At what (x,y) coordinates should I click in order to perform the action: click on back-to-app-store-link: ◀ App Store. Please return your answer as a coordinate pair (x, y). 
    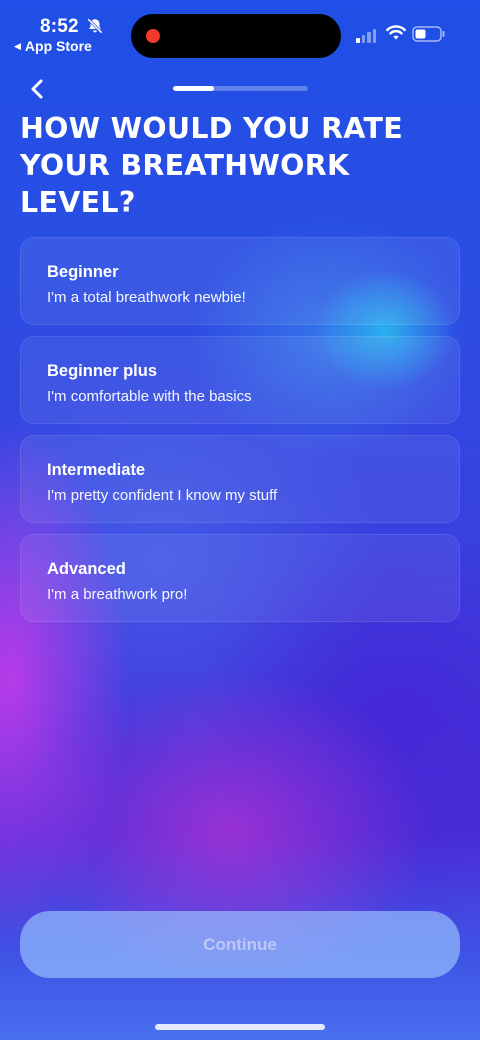
    Looking at the image, I should click on (53, 46).